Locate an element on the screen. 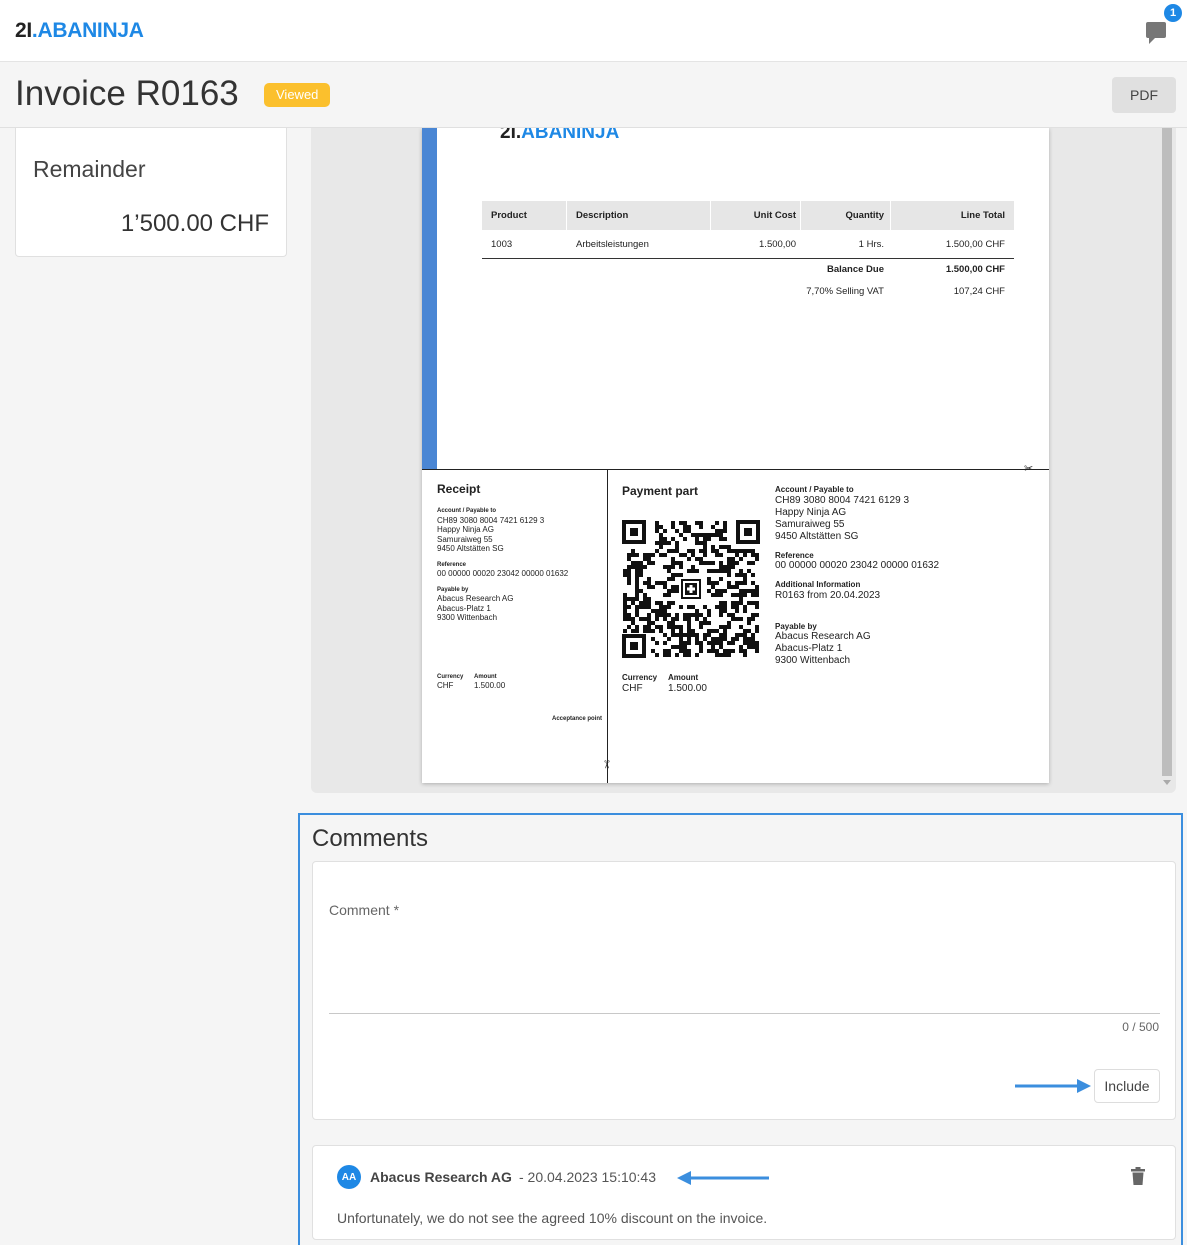 Image resolution: width=1187 pixels, height=1245 pixels. status-badge: Viewed is located at coordinates (297, 95).